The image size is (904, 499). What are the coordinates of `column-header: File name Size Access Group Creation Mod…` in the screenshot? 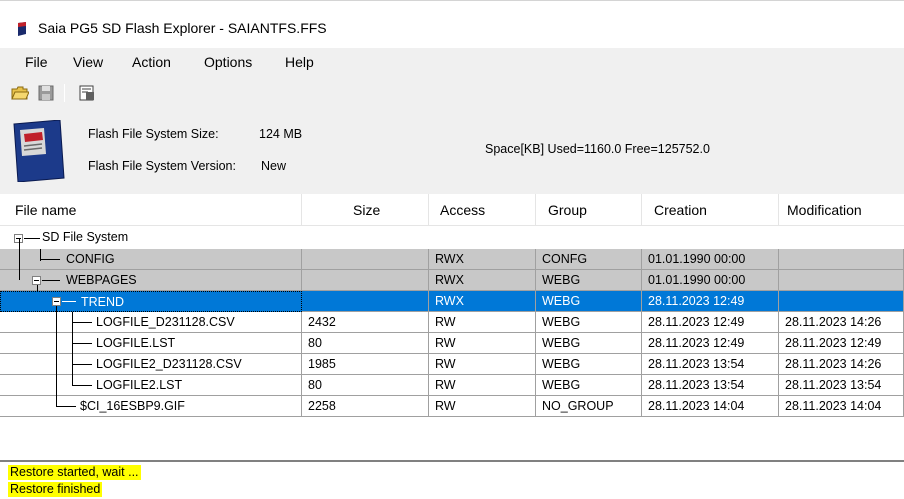 It's located at (452, 210).